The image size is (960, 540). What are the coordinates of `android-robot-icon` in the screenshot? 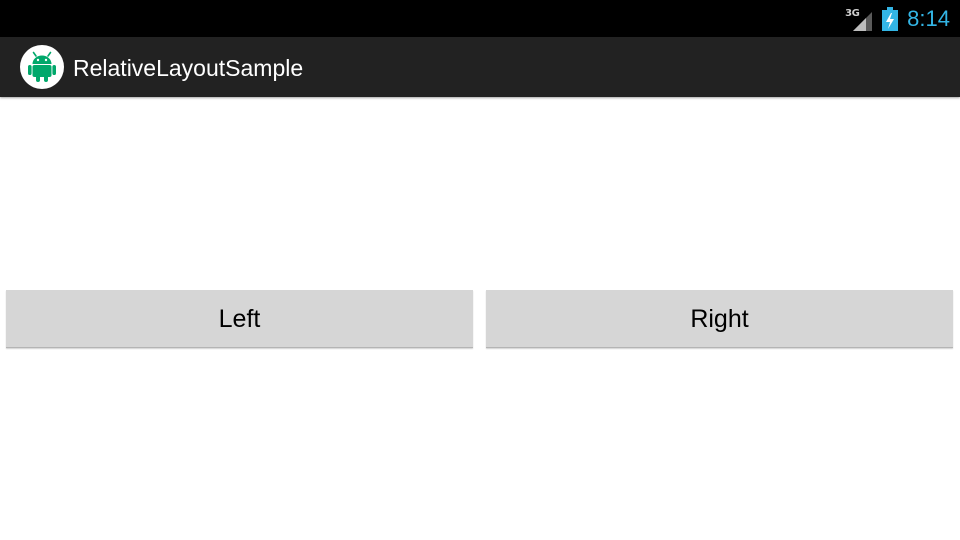 It's located at (42, 67).